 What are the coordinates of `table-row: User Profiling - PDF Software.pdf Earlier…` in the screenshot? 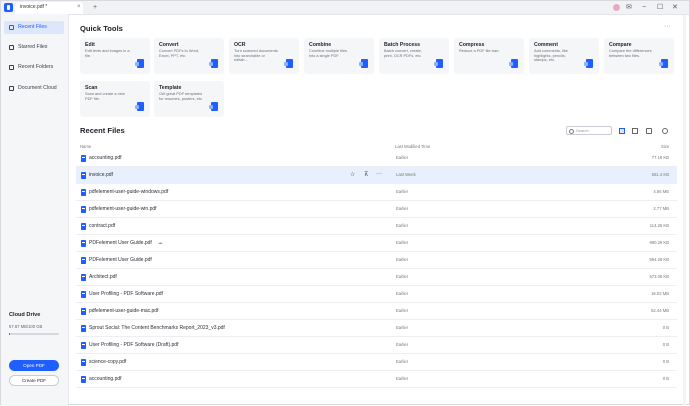 It's located at (376, 294).